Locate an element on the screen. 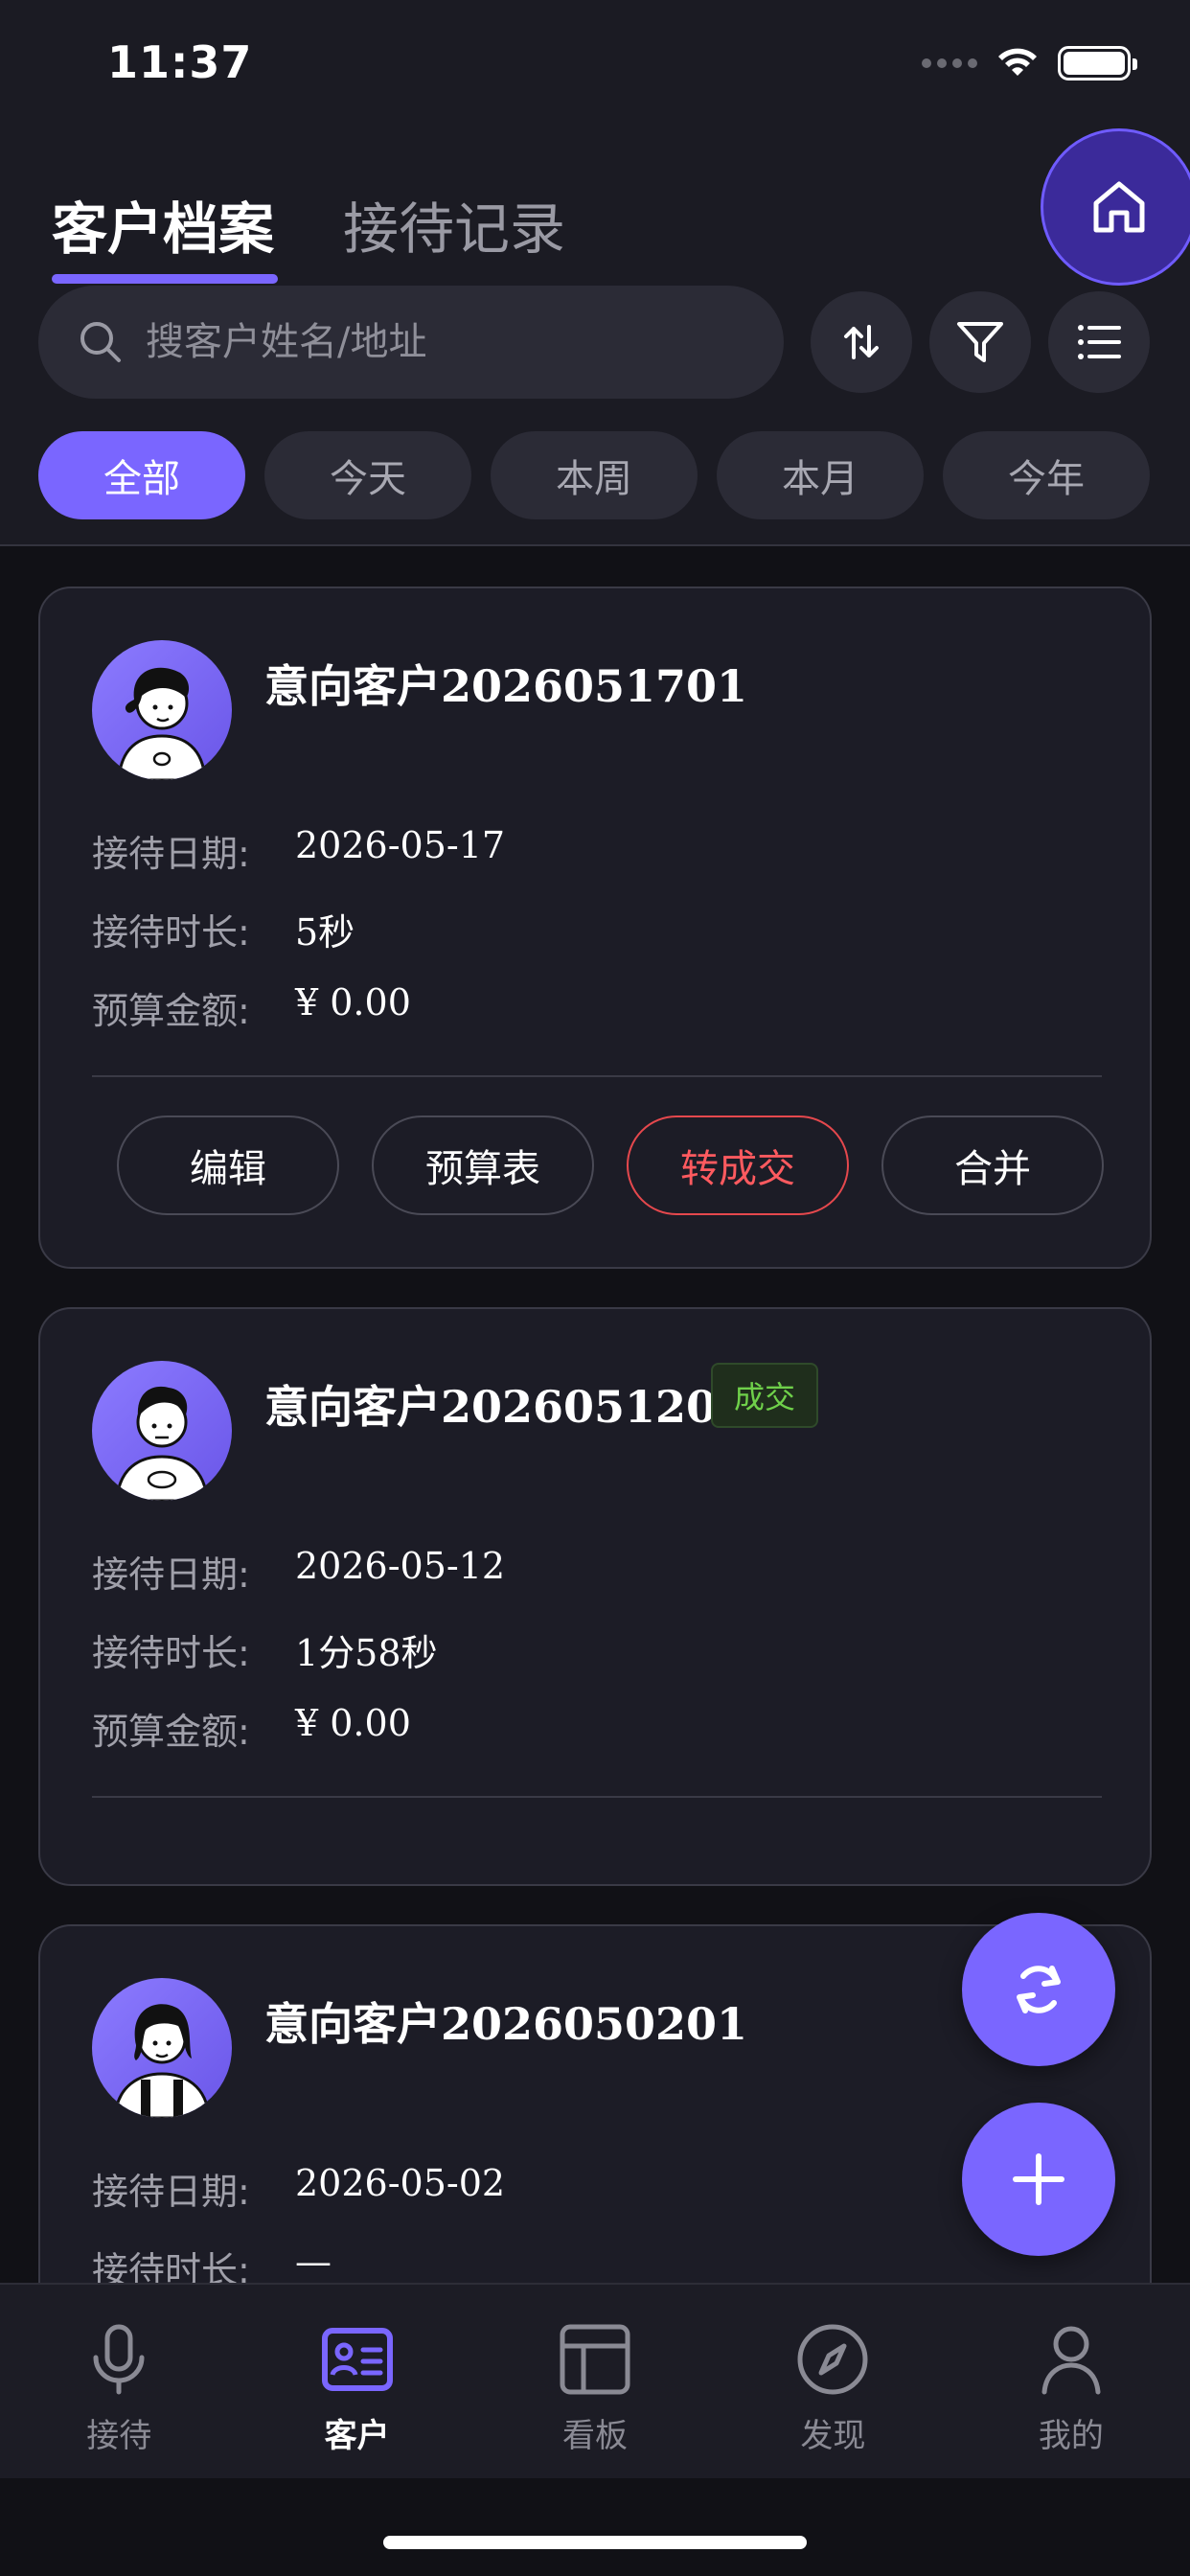 The height and width of the screenshot is (2576, 1190). reception-date-row: 接待日期: 2026-05-12 is located at coordinates (298, 1571).